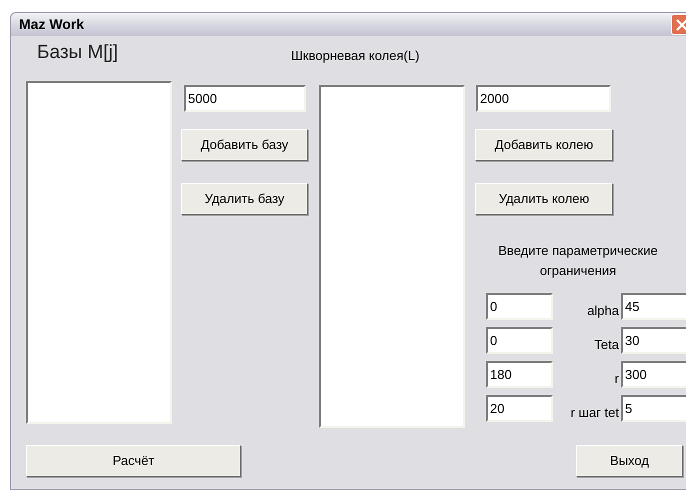 The image size is (686, 490). I want to click on remove-track-button: Удалить колею, so click(544, 199).